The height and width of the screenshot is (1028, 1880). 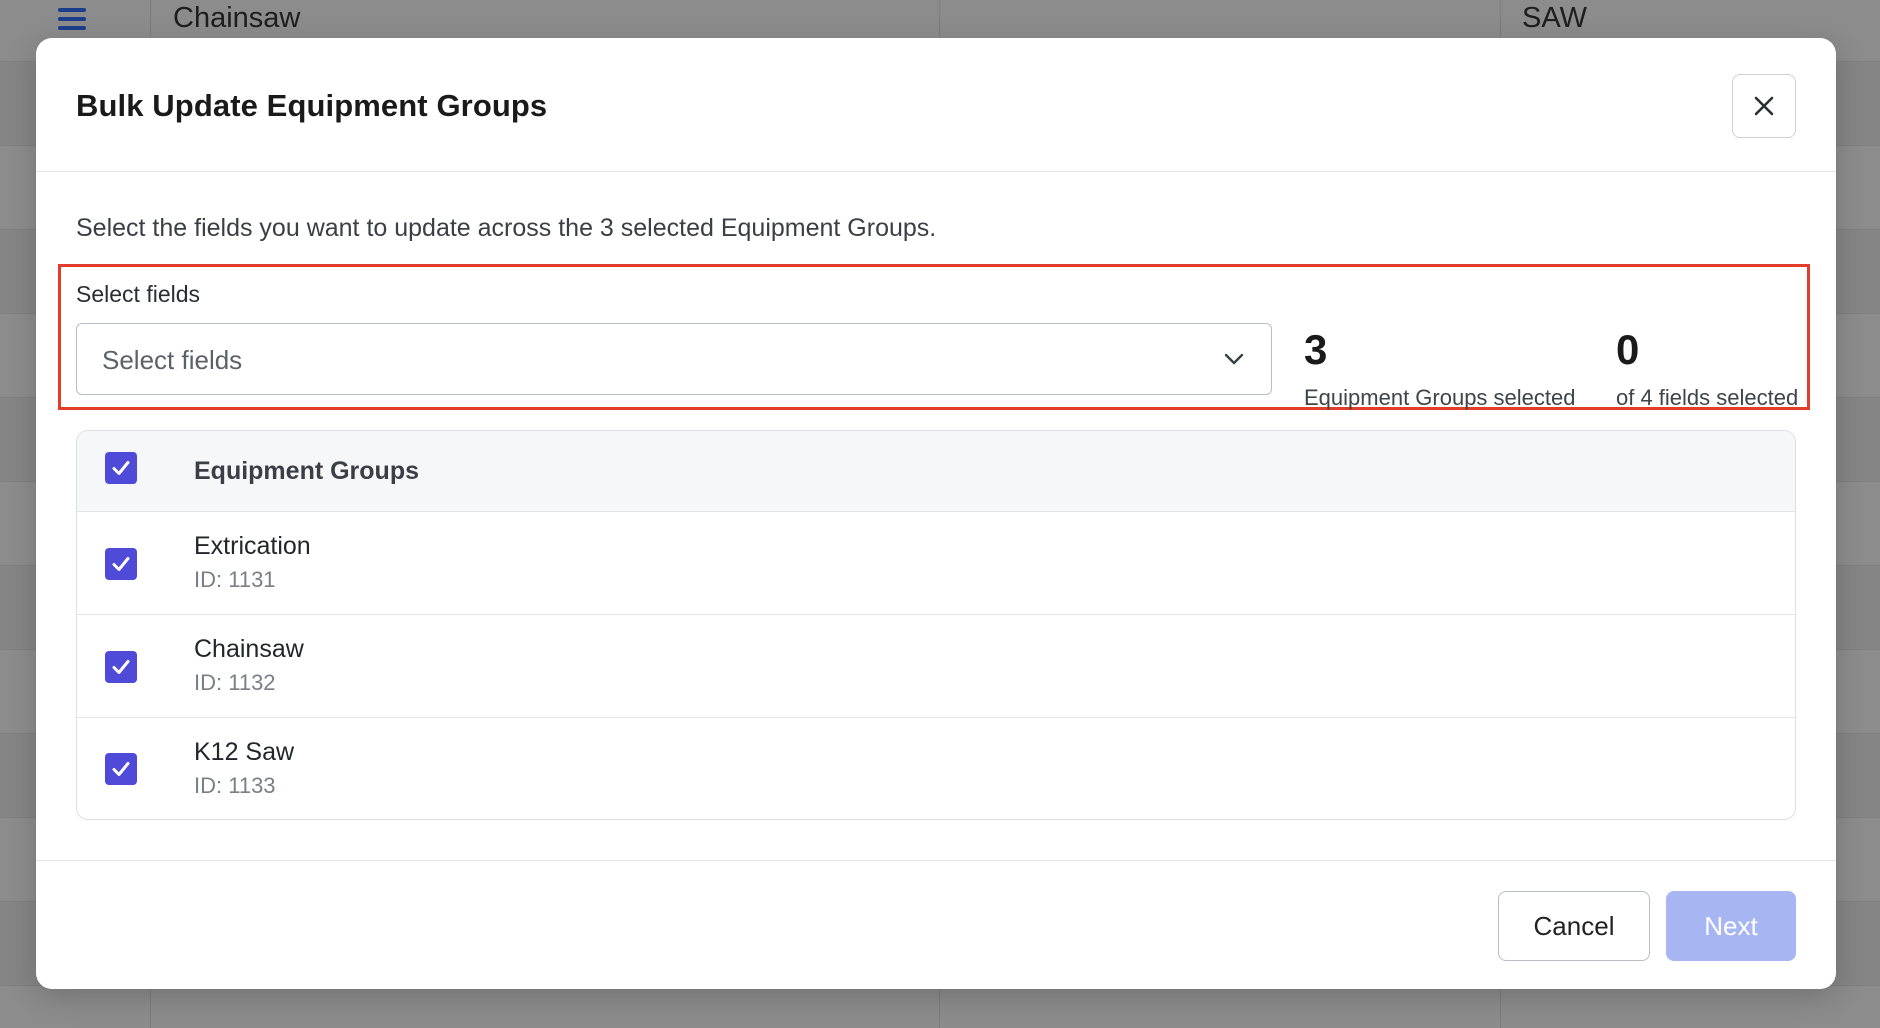 I want to click on groups-selected-stat: 3 Equipment Groups selected, so click(x=1440, y=370).